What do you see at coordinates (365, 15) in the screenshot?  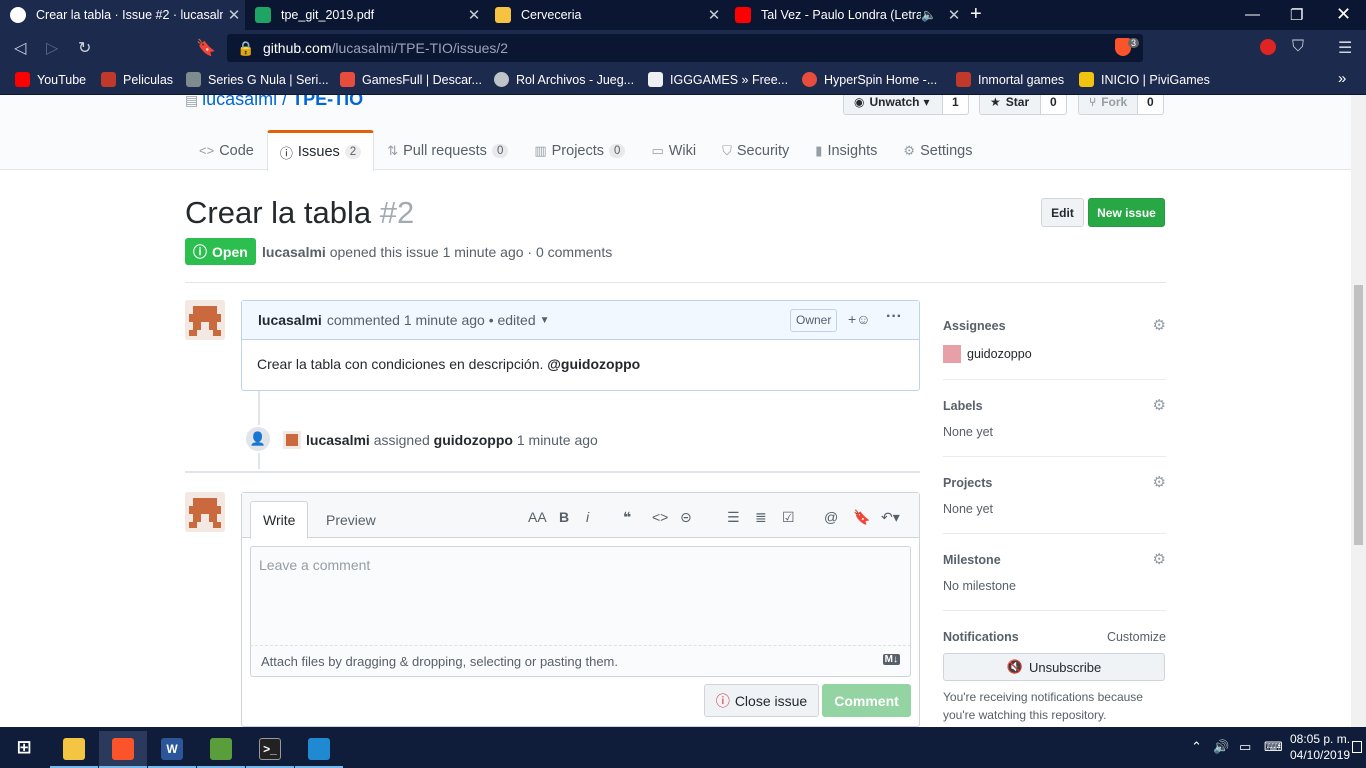 I see `browser-tab-pdf: tpe_git_2019.pdf ✕` at bounding box center [365, 15].